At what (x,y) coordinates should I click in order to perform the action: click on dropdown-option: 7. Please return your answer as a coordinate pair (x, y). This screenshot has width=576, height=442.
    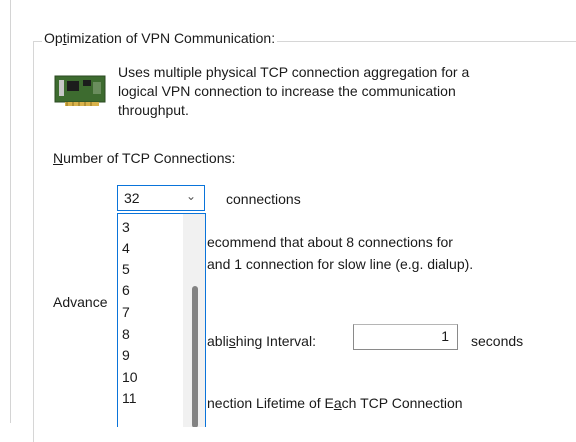
    Looking at the image, I should click on (126, 312).